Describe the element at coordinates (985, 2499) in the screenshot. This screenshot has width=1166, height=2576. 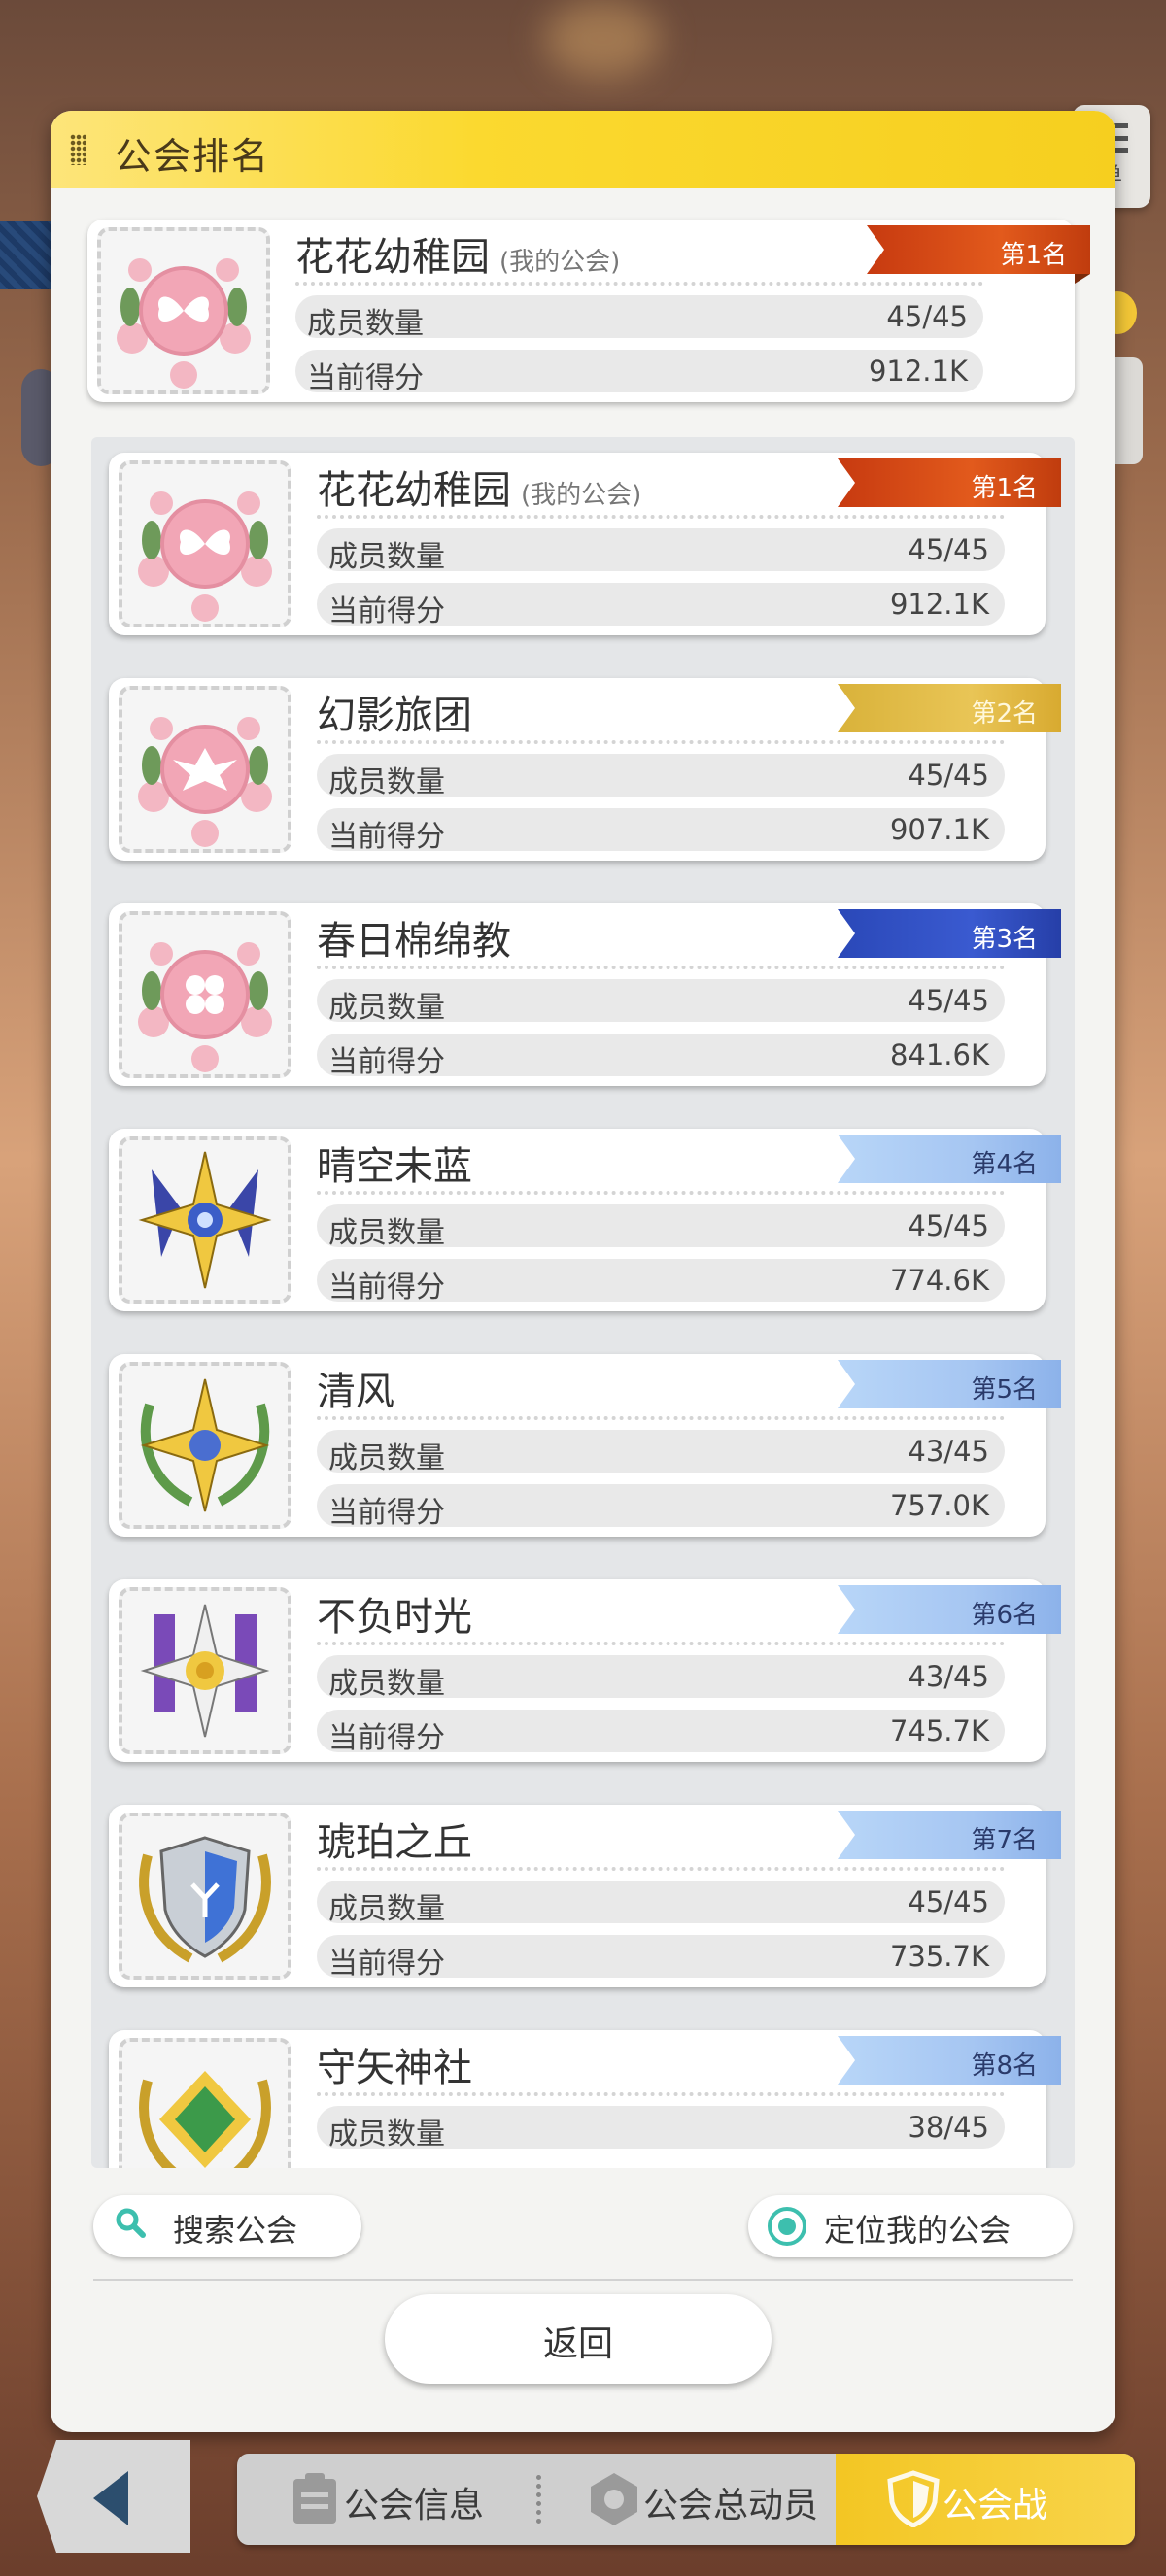
I see `tab-guild-war: 公会战` at that location.